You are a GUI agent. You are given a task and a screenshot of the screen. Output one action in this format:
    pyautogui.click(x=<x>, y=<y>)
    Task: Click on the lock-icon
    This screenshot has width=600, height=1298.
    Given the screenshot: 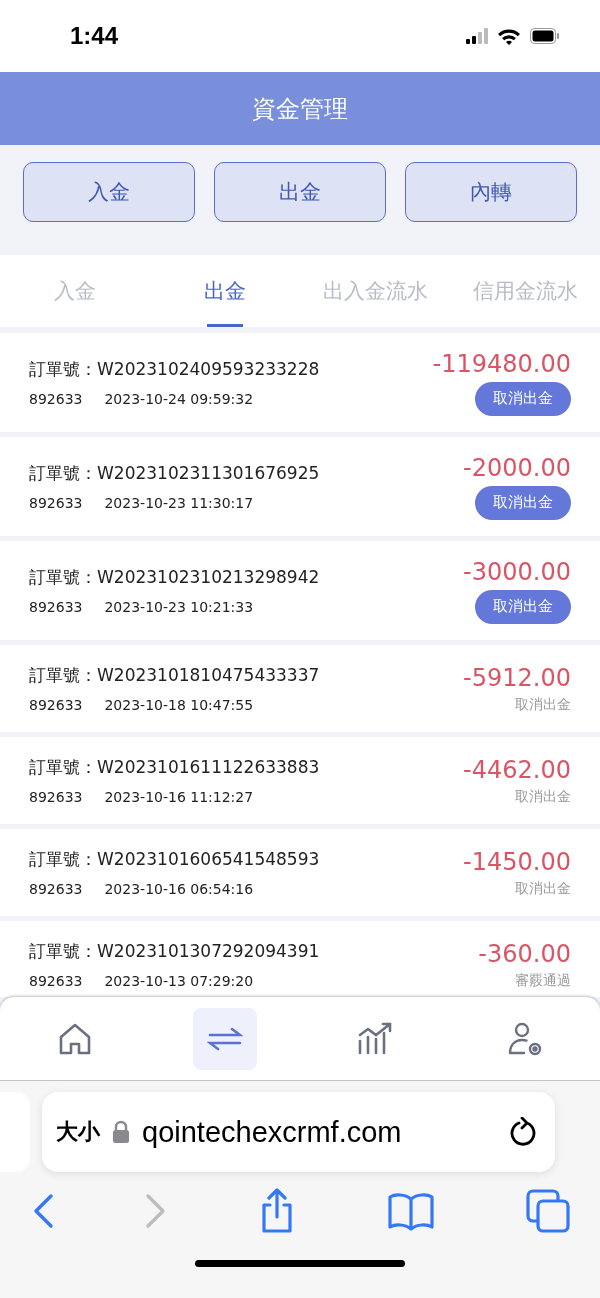 What is the action you would take?
    pyautogui.click(x=121, y=1132)
    